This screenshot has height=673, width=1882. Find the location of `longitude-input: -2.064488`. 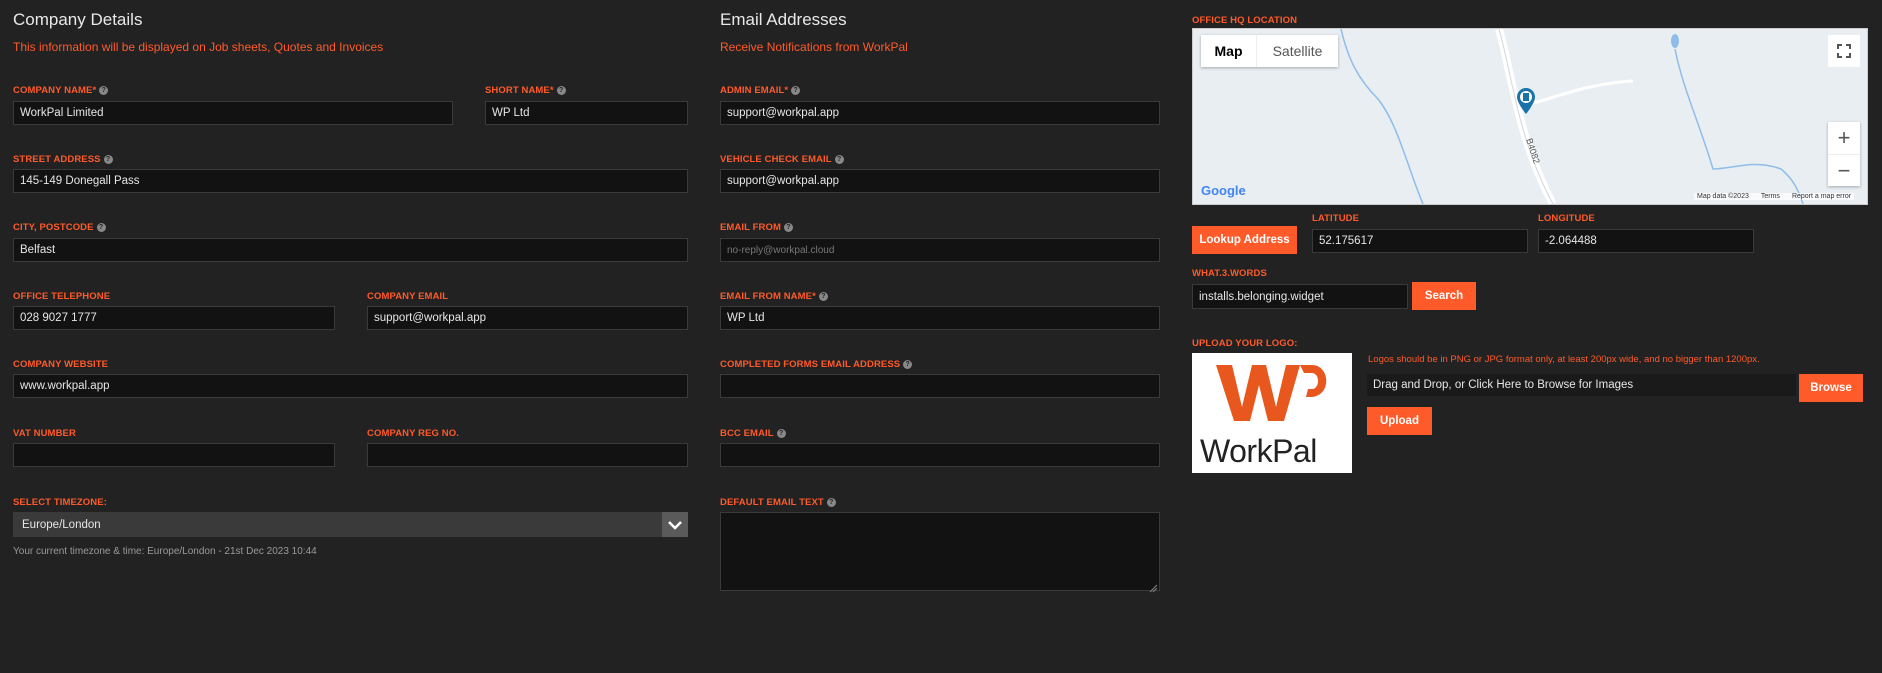

longitude-input: -2.064488 is located at coordinates (1646, 241).